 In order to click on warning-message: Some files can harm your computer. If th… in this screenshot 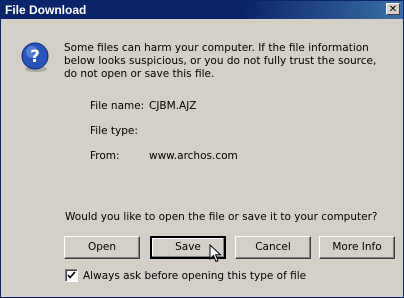, I will do `click(220, 61)`.